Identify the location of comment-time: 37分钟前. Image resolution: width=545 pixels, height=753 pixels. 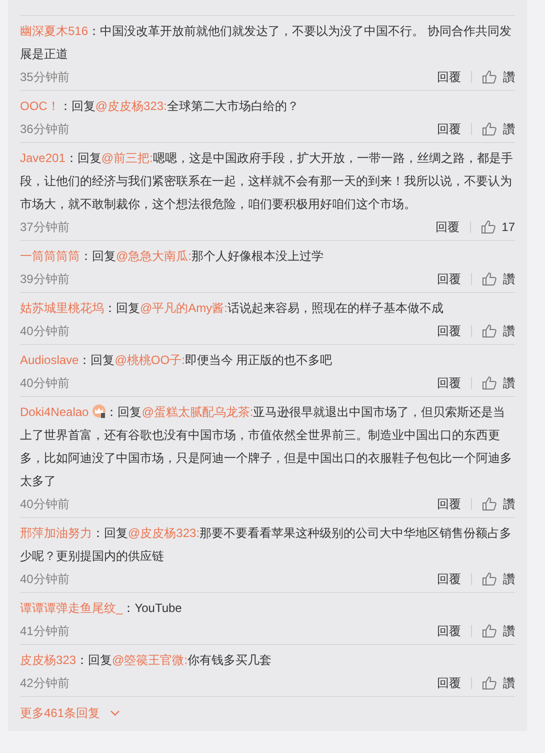
(45, 227).